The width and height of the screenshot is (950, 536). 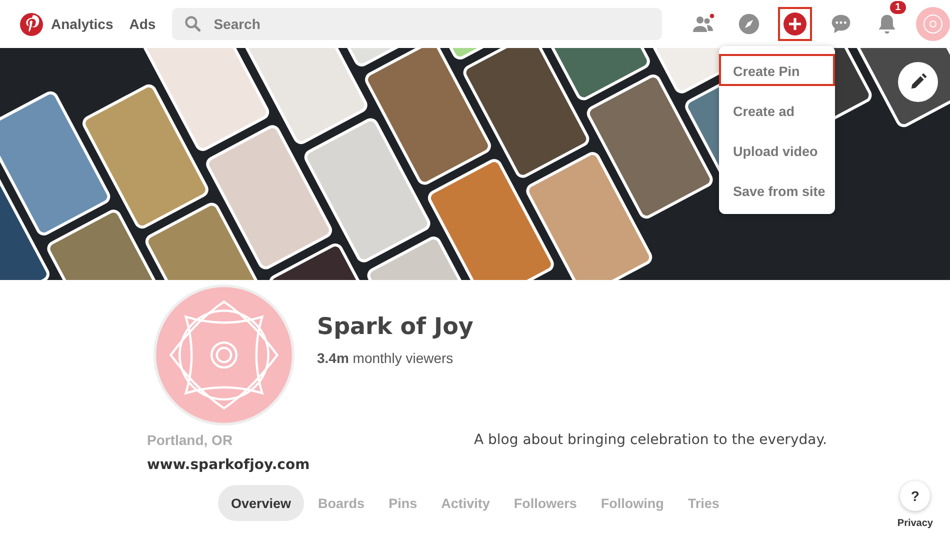 I want to click on profile-tab: Pins, so click(x=403, y=503).